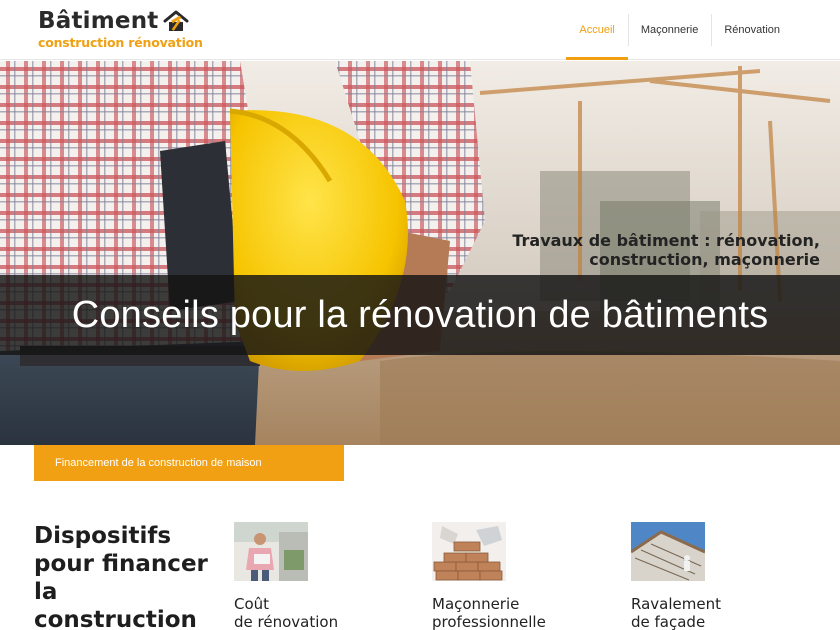  I want to click on article-title-line2: professionnelle, so click(489, 621).